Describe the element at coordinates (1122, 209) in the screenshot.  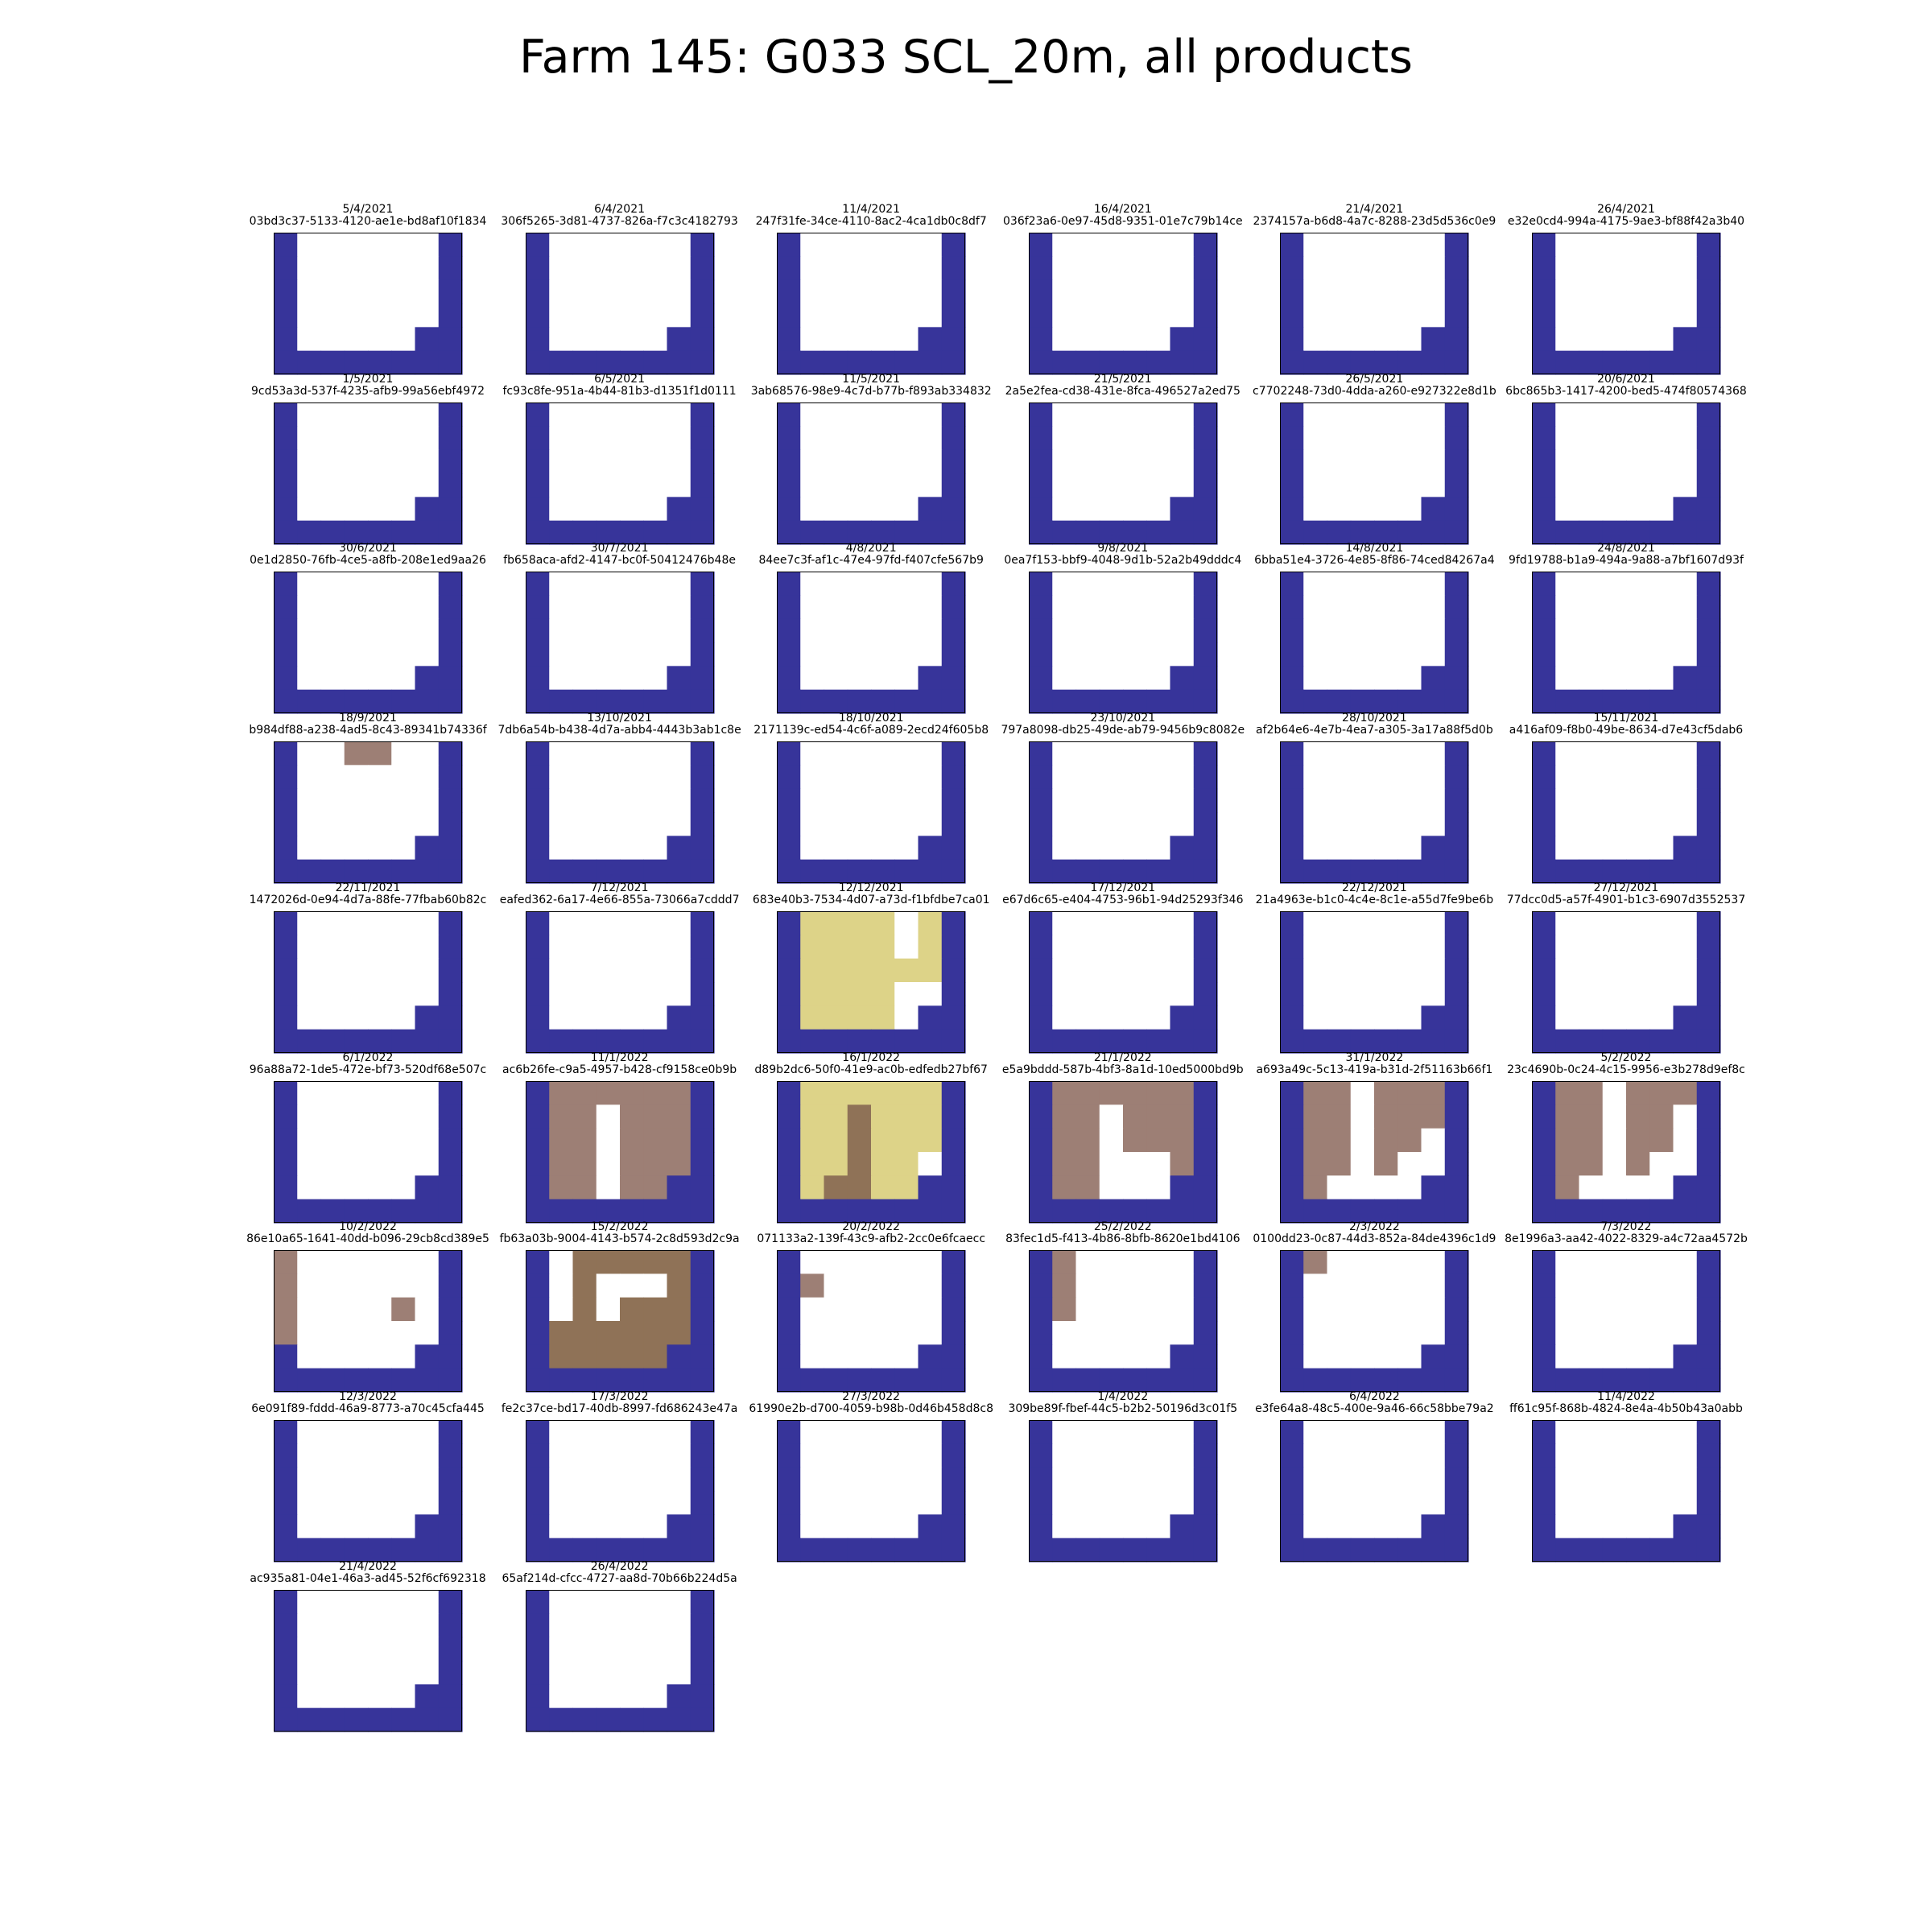
I see `panel-date-label: 16/4/2021` at that location.